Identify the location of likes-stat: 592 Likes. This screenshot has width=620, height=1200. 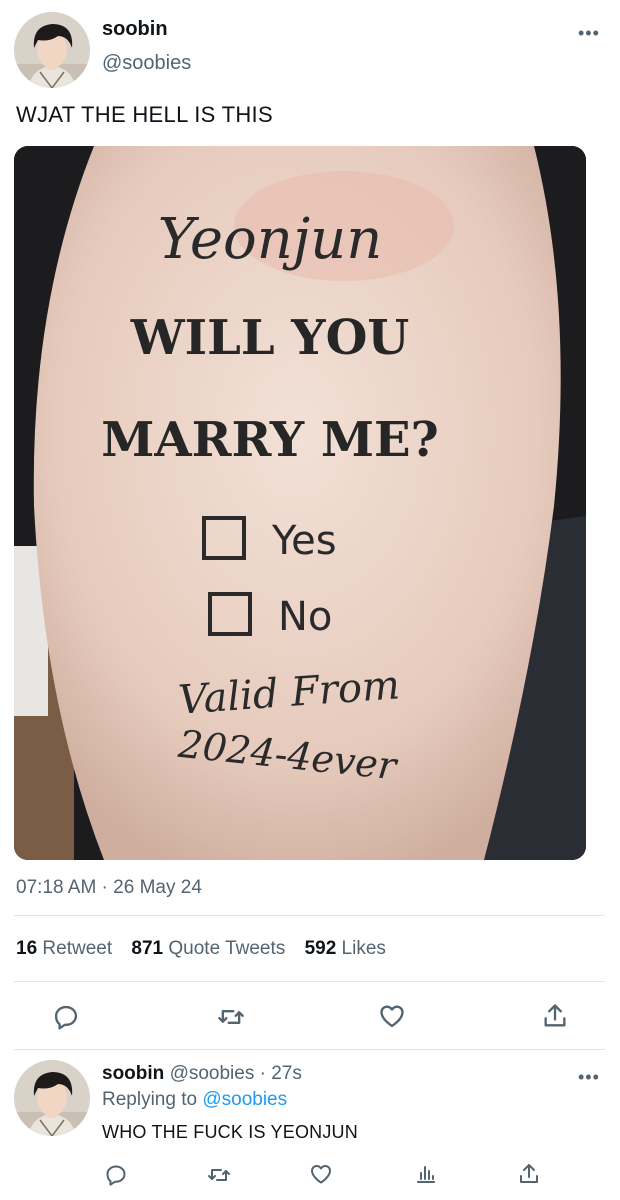
(345, 948).